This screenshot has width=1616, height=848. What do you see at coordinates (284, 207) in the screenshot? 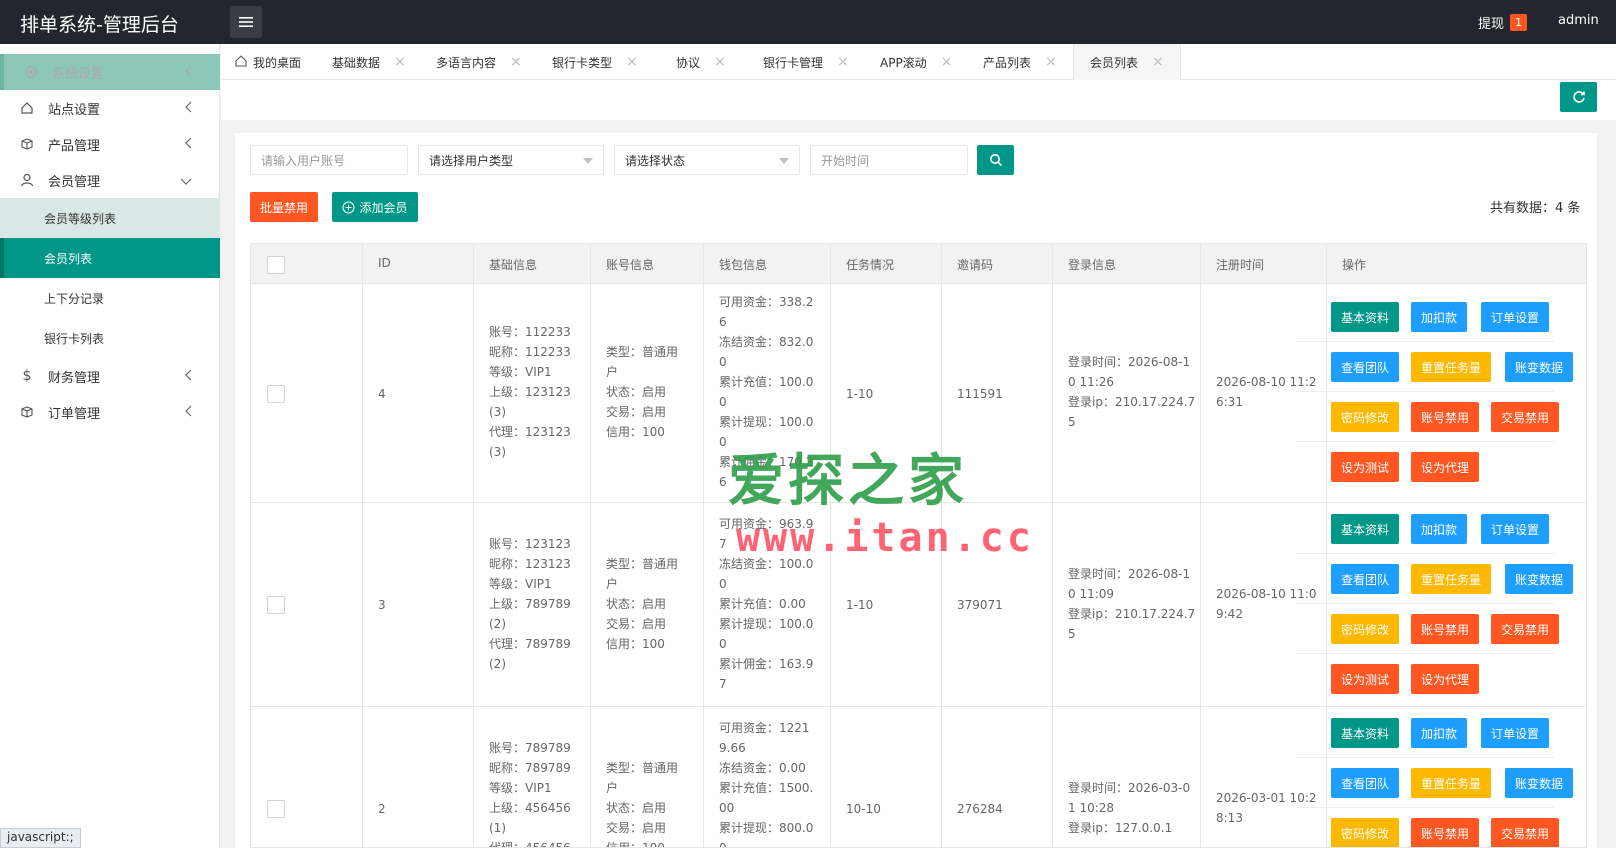
I see `batch-disable-button: 批量禁用` at bounding box center [284, 207].